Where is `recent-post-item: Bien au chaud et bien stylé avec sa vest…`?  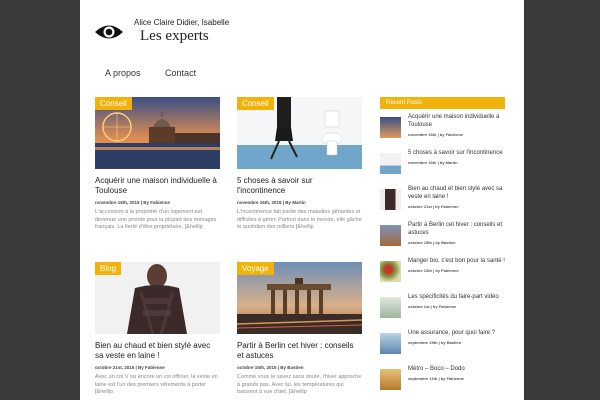 recent-post-item: Bien au chaud et bien stylé avec sa vest… is located at coordinates (442, 201).